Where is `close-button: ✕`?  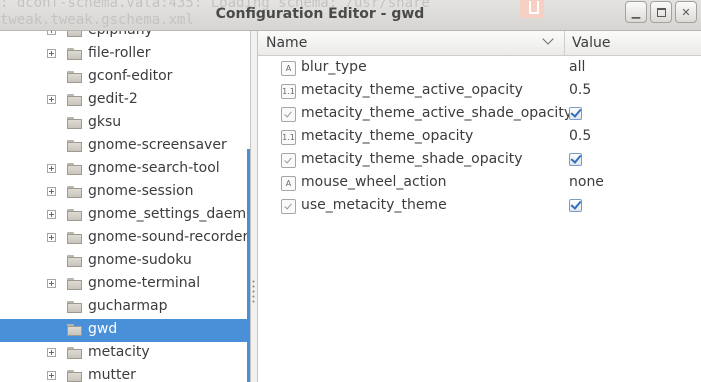
close-button: ✕ is located at coordinates (686, 12).